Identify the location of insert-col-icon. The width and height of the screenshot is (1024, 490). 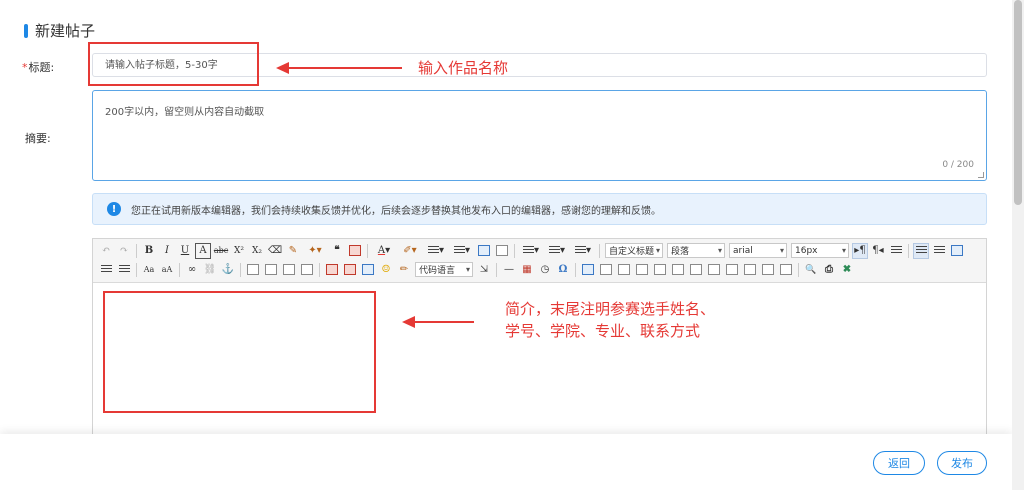
(660, 270).